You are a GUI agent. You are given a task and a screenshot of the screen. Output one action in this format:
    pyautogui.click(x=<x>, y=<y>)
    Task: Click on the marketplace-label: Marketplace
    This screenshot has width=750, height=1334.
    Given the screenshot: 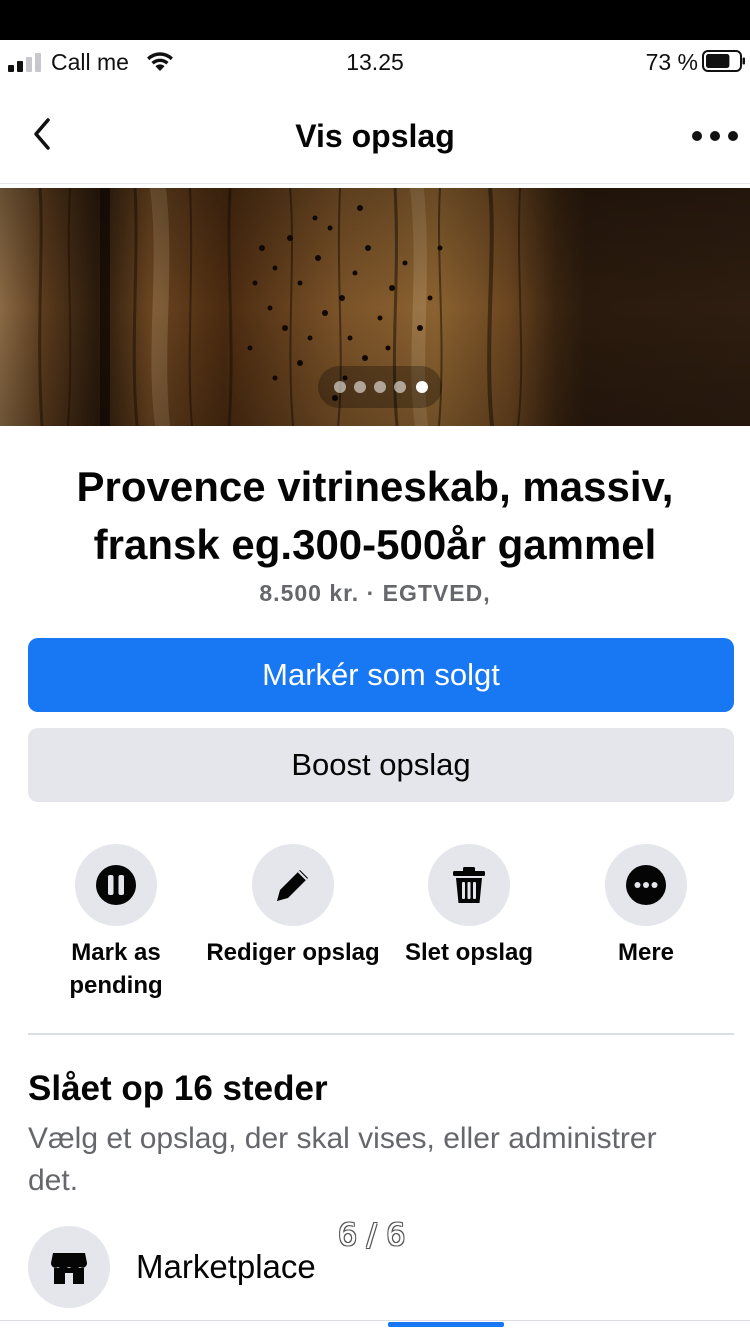 What is the action you would take?
    pyautogui.click(x=226, y=1267)
    